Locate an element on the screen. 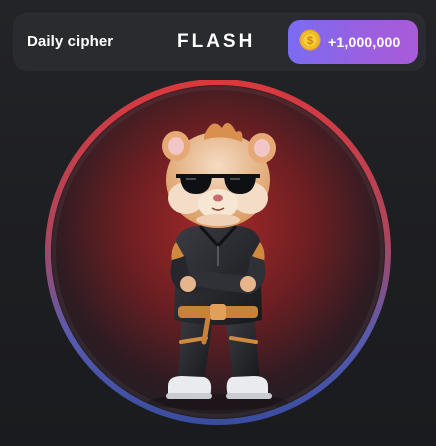 The width and height of the screenshot is (436, 446). daily-cipher-bar: Daily cipher FLASH $ +1,000,000 is located at coordinates (219, 42).